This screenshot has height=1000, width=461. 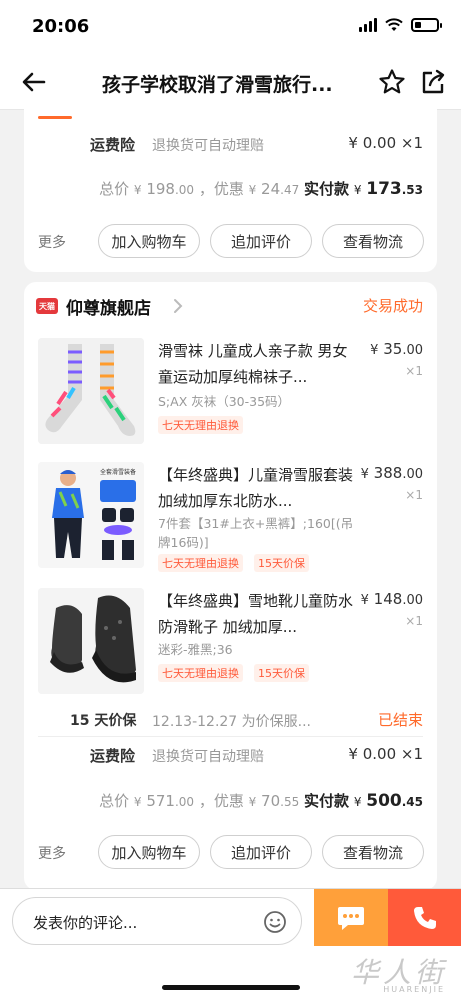 What do you see at coordinates (224, 401) in the screenshot?
I see `product-sku: S;AX 灰袜（30-35码）` at bounding box center [224, 401].